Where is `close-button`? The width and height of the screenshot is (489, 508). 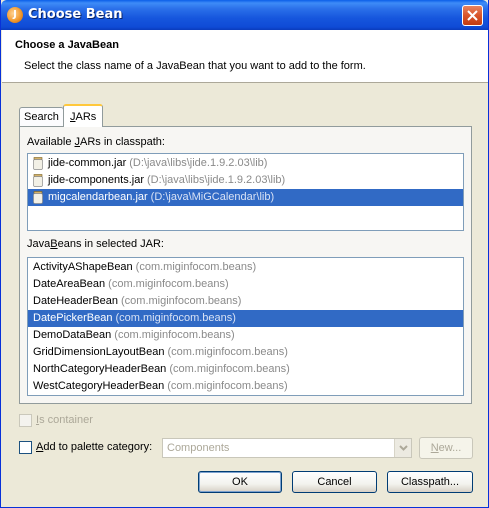
close-button is located at coordinates (472, 15).